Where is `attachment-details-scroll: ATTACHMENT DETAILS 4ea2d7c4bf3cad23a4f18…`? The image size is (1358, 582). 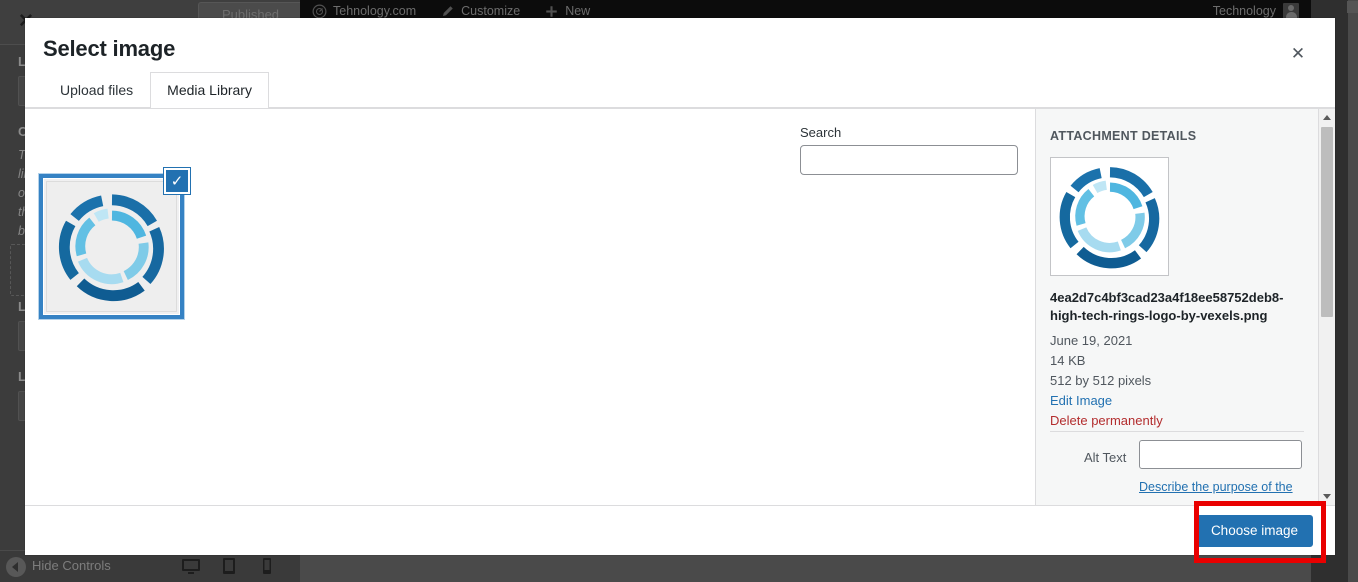
attachment-details-scroll: ATTACHMENT DETAILS 4ea2d7c4bf3cad23a4f18… is located at coordinates (1177, 307).